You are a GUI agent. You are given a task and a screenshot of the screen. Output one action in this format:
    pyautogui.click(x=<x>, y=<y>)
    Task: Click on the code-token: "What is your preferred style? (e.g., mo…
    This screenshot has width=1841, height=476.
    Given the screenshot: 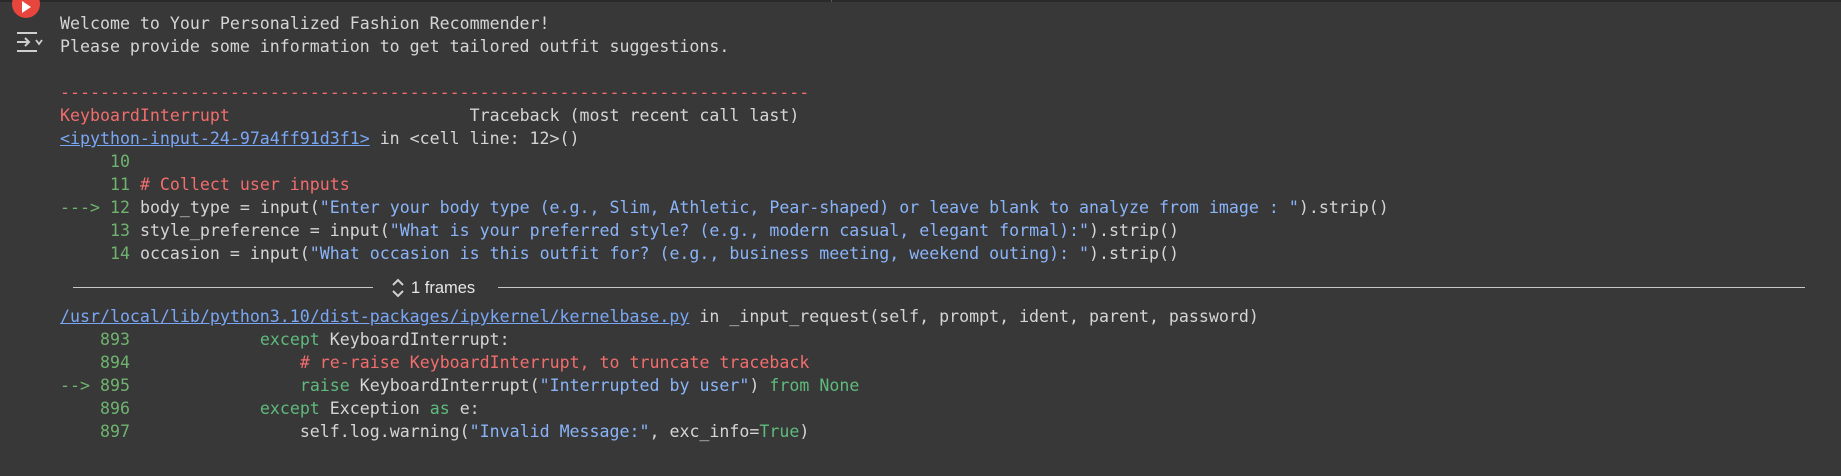 What is the action you would take?
    pyautogui.click(x=739, y=230)
    